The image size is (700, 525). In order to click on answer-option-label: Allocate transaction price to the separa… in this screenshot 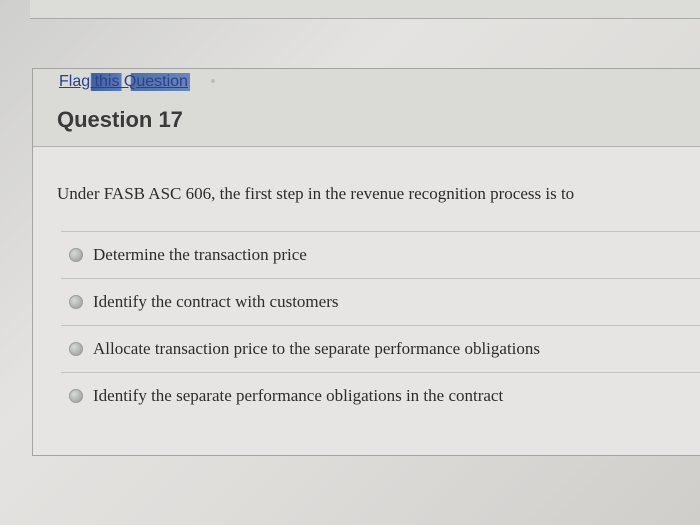, I will do `click(317, 348)`.